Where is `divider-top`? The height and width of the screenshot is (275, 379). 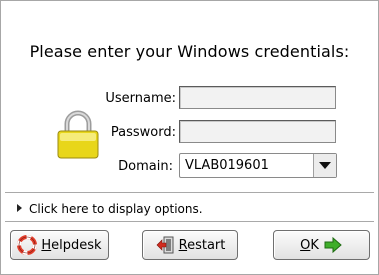 divider-top is located at coordinates (189, 193).